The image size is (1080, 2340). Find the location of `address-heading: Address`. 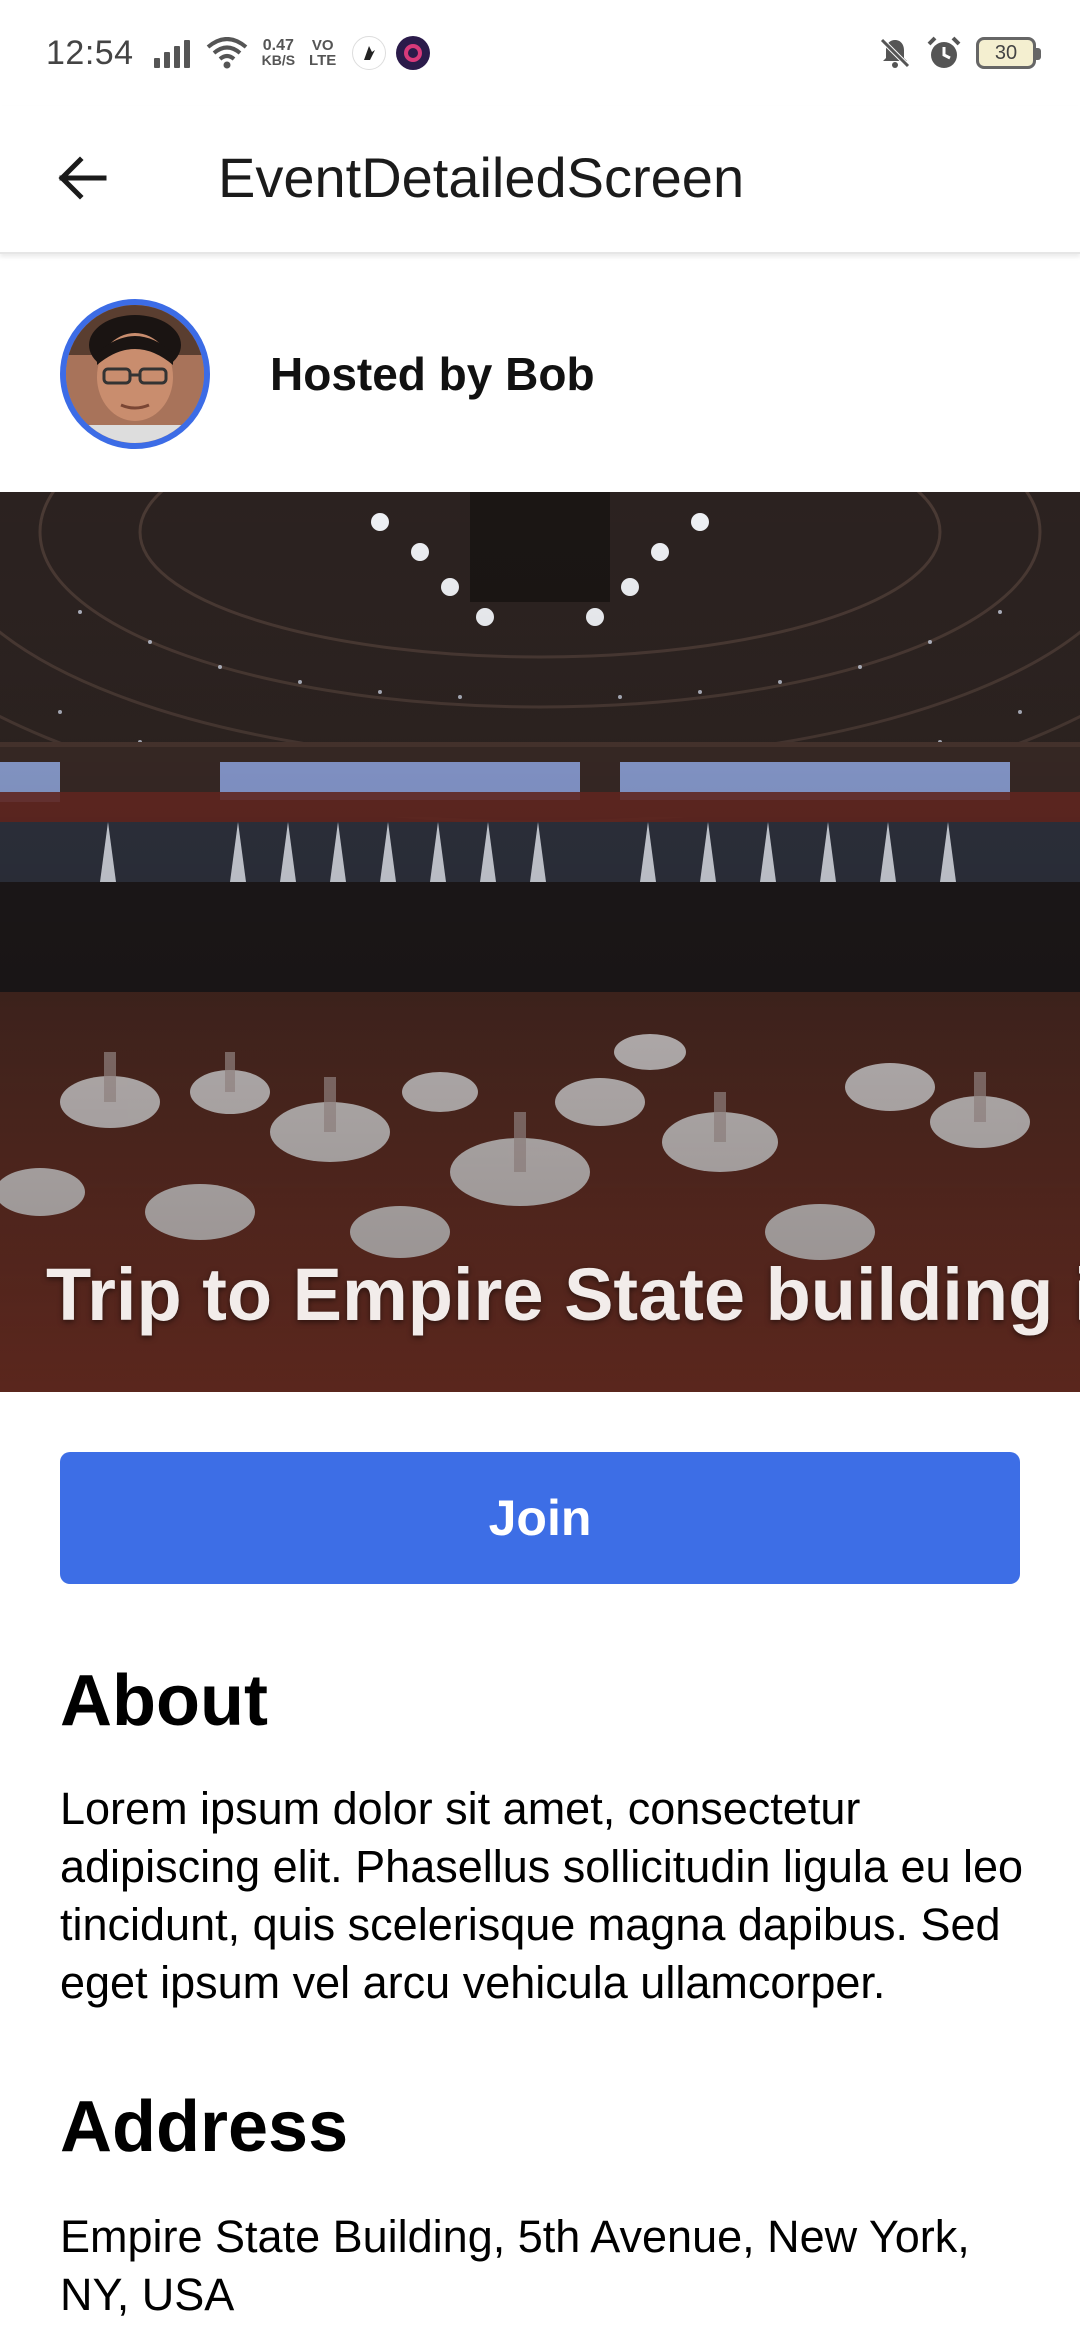

address-heading: Address is located at coordinates (204, 2127).